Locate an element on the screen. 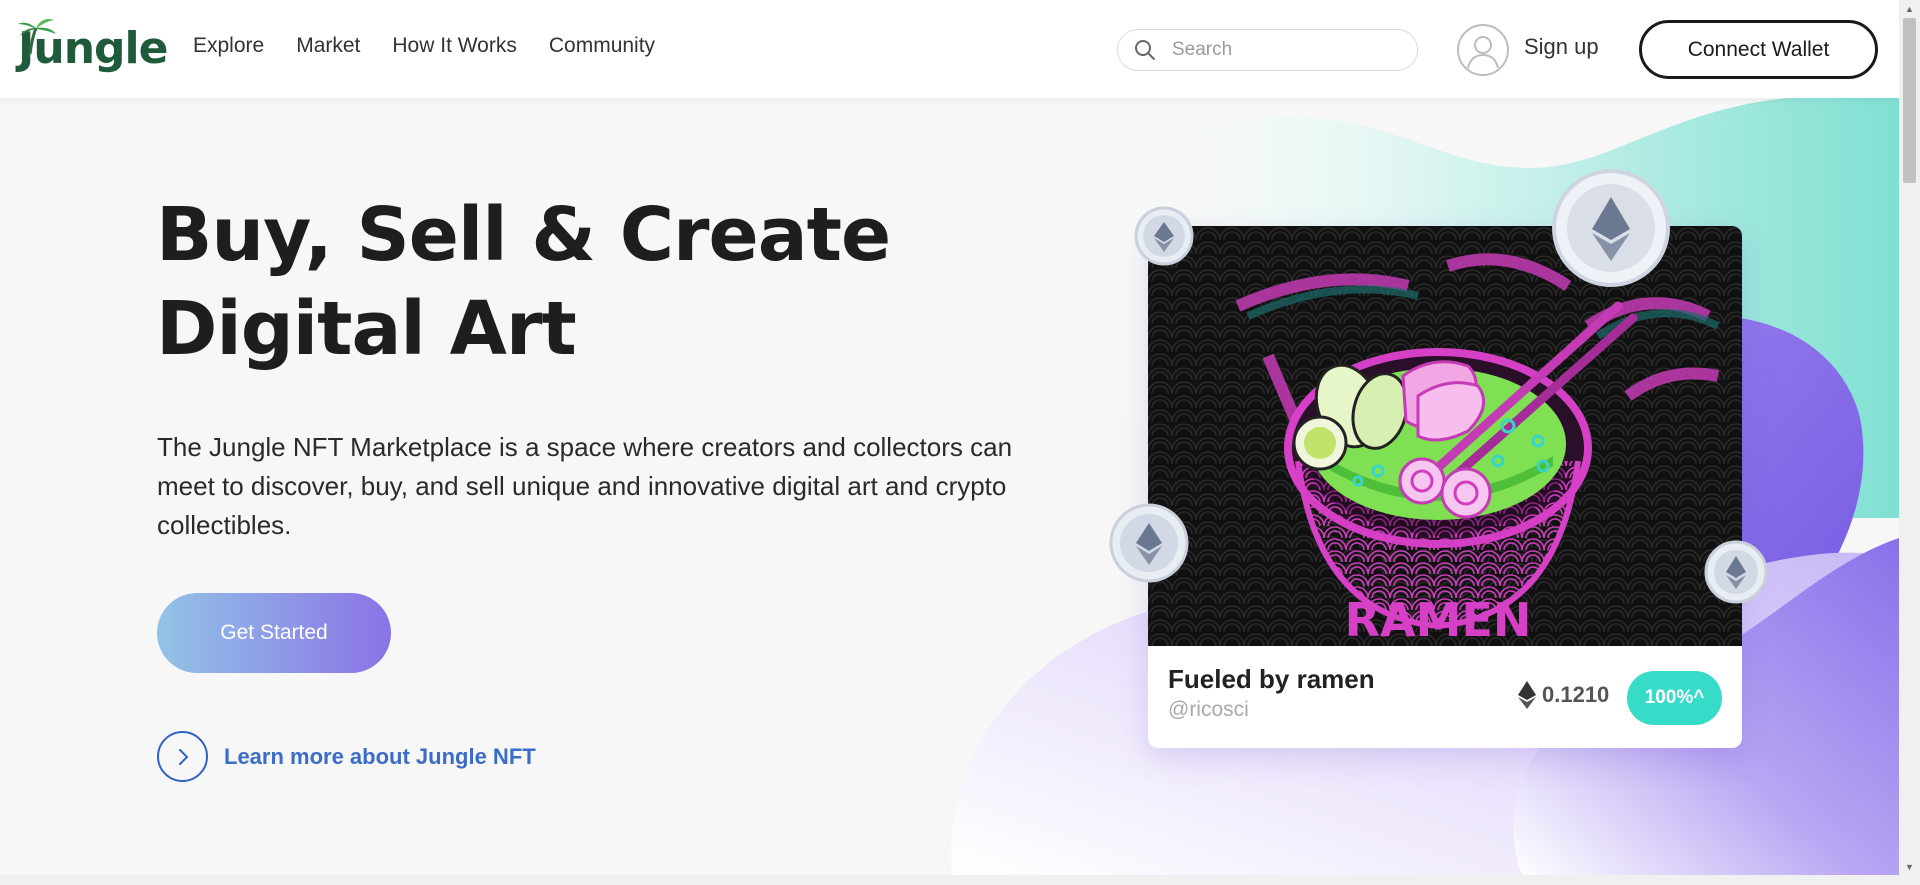  palm-logo-icon is located at coordinates (37, 37).